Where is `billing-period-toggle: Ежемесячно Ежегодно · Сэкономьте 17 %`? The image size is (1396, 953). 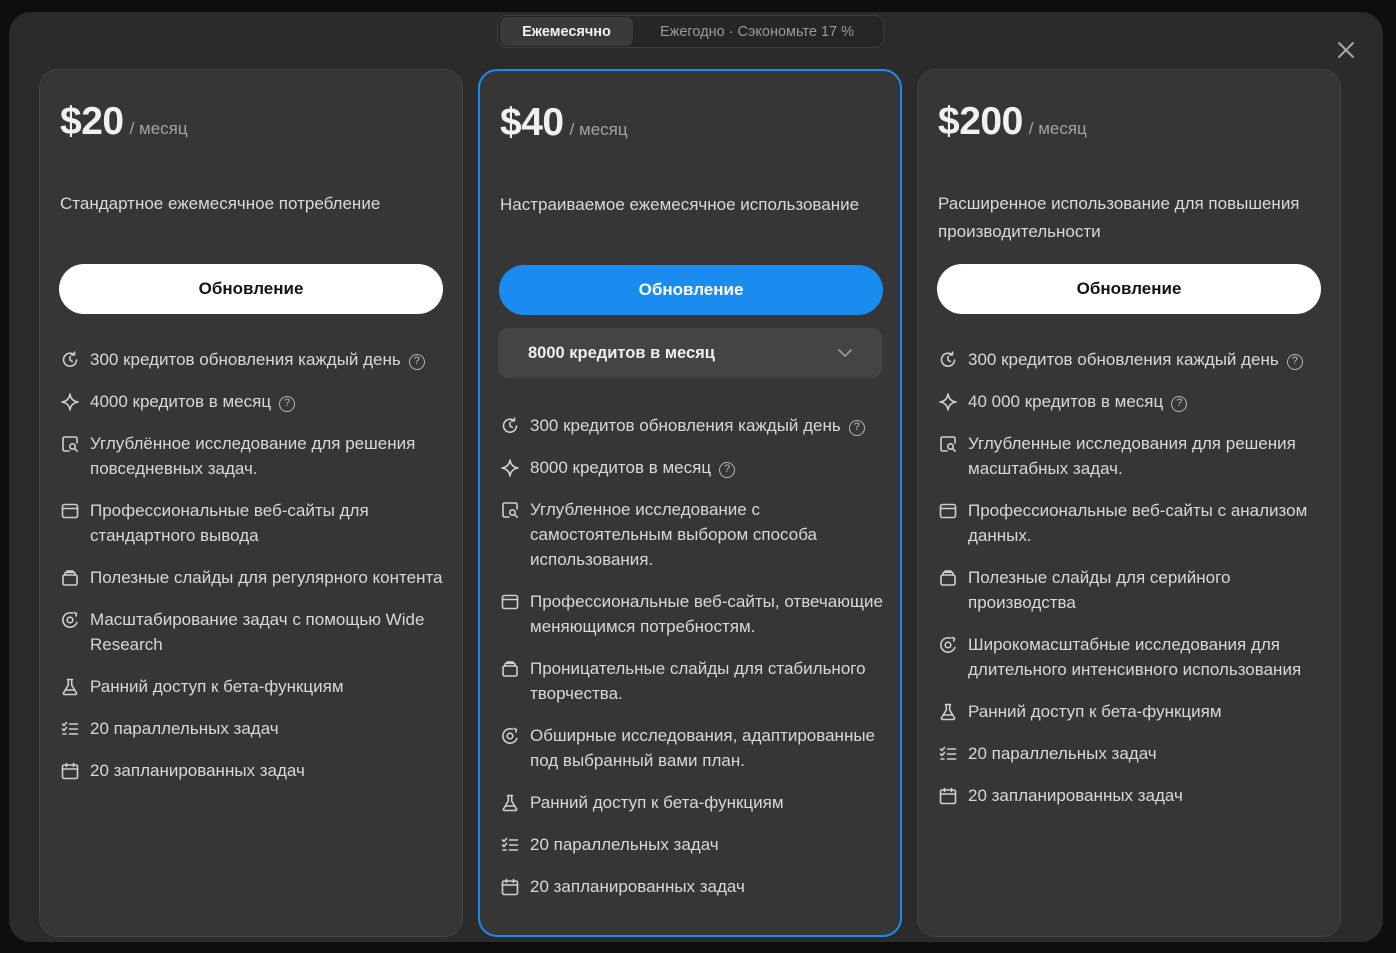
billing-period-toggle: Ежемесячно Ежегодно · Сэкономьте 17 % is located at coordinates (690, 31).